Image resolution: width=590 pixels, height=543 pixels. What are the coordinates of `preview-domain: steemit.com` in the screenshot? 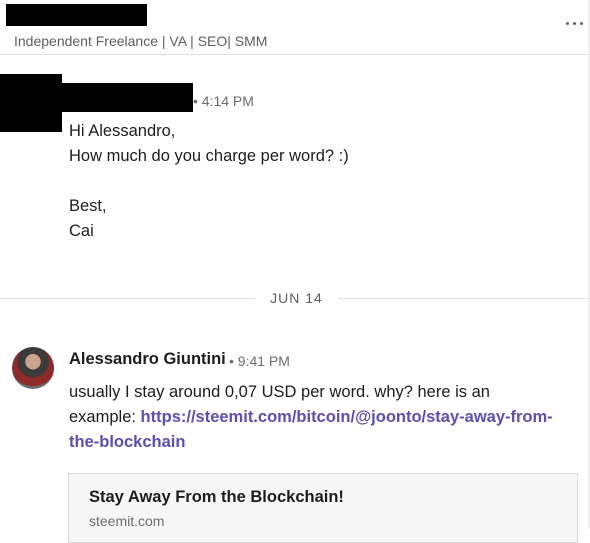 It's located at (127, 521).